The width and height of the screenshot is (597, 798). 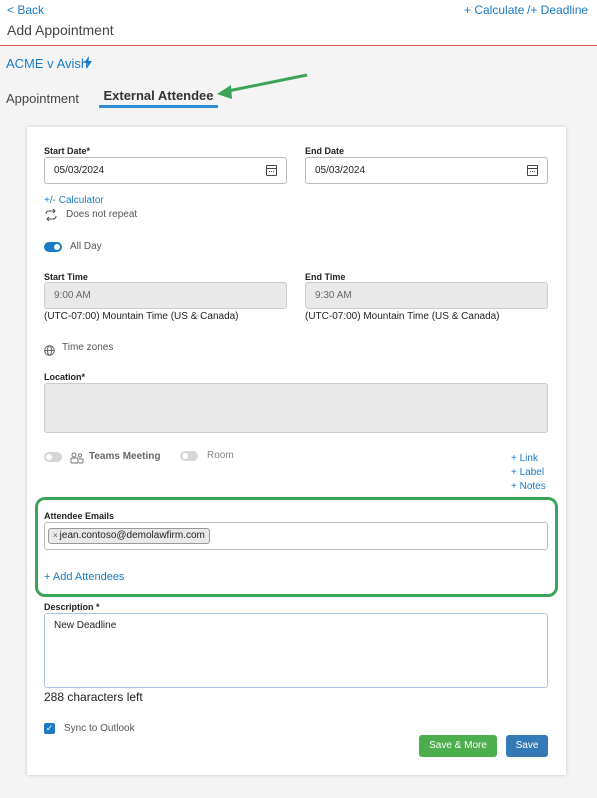 What do you see at coordinates (125, 456) in the screenshot?
I see `teams-meeting-label: Teams Meeting` at bounding box center [125, 456].